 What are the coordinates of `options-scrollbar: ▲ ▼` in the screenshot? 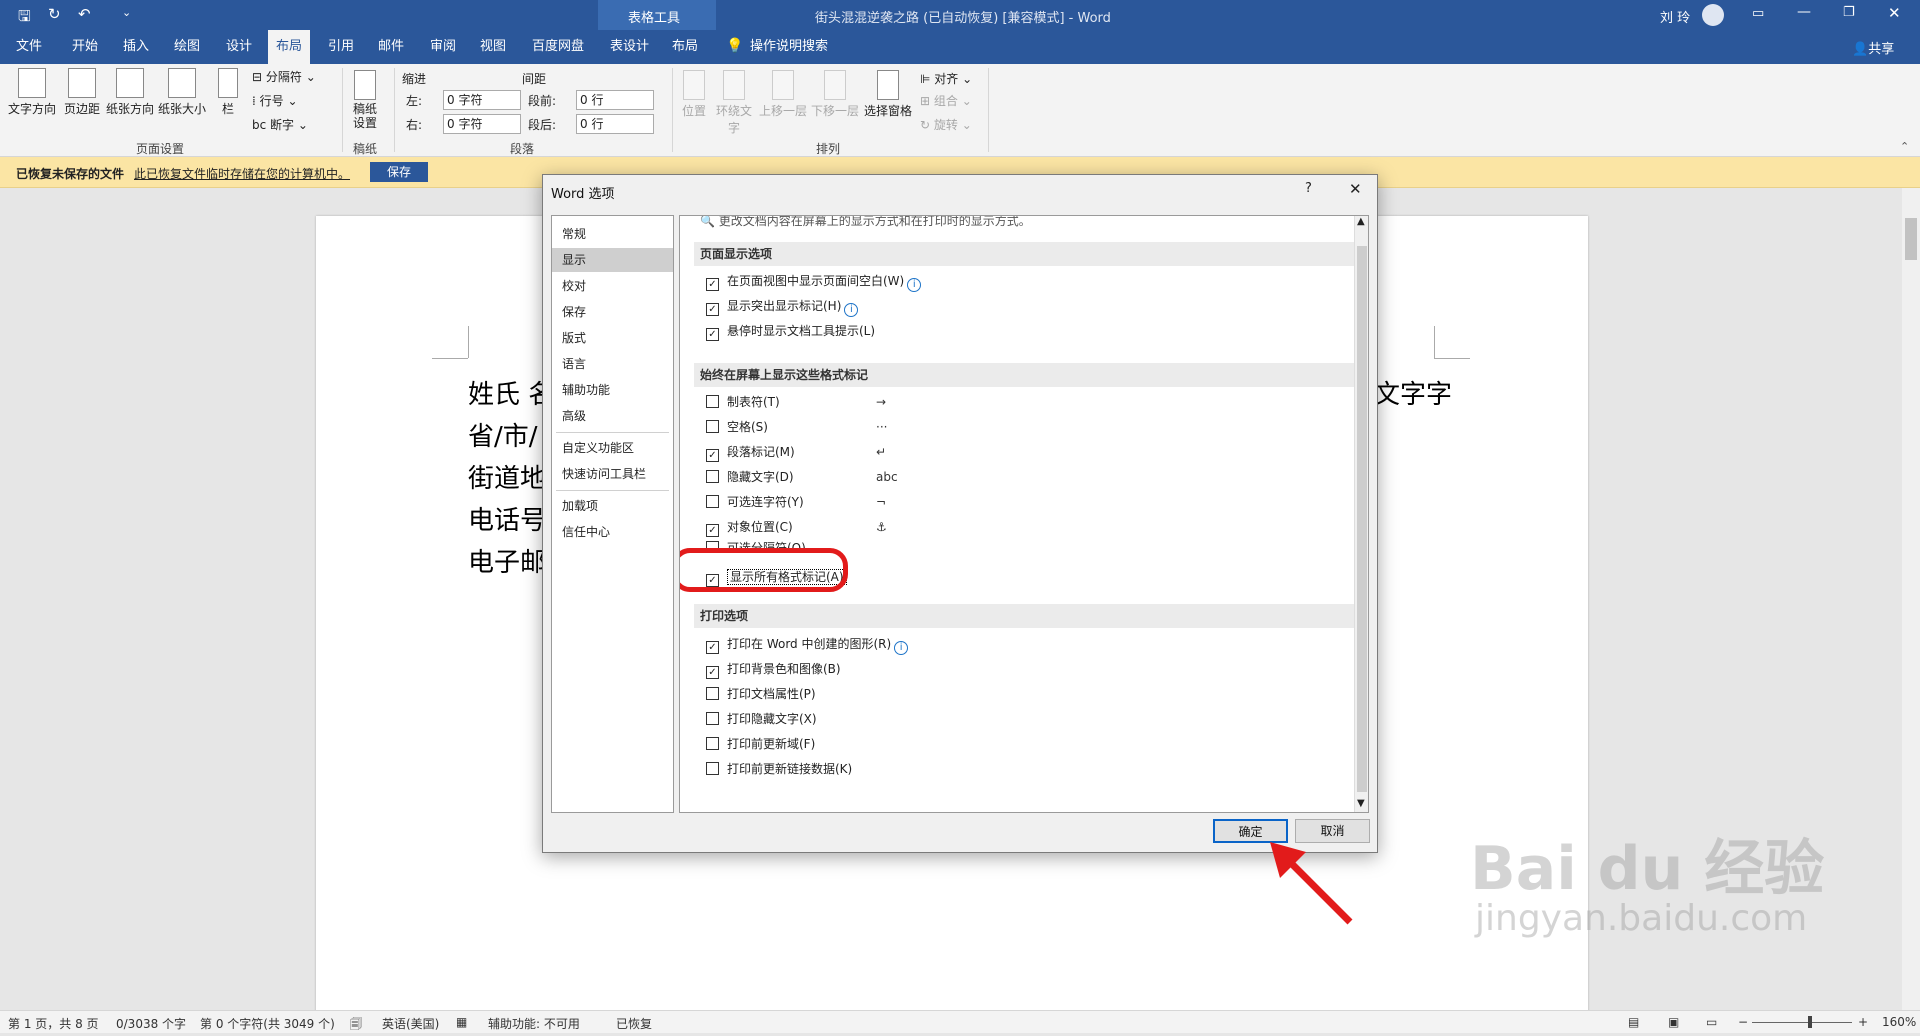 It's located at (1361, 514).